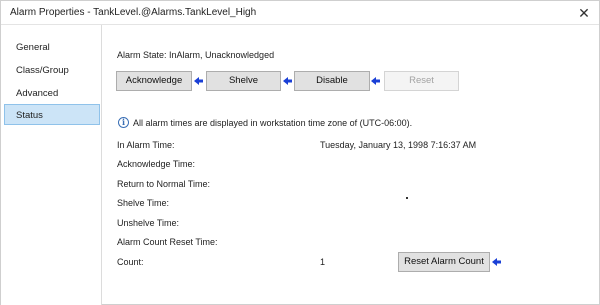 Image resolution: width=600 pixels, height=305 pixels. What do you see at coordinates (167, 242) in the screenshot?
I see `alarm-count-reset-time-label: Alarm Count Reset Time:` at bounding box center [167, 242].